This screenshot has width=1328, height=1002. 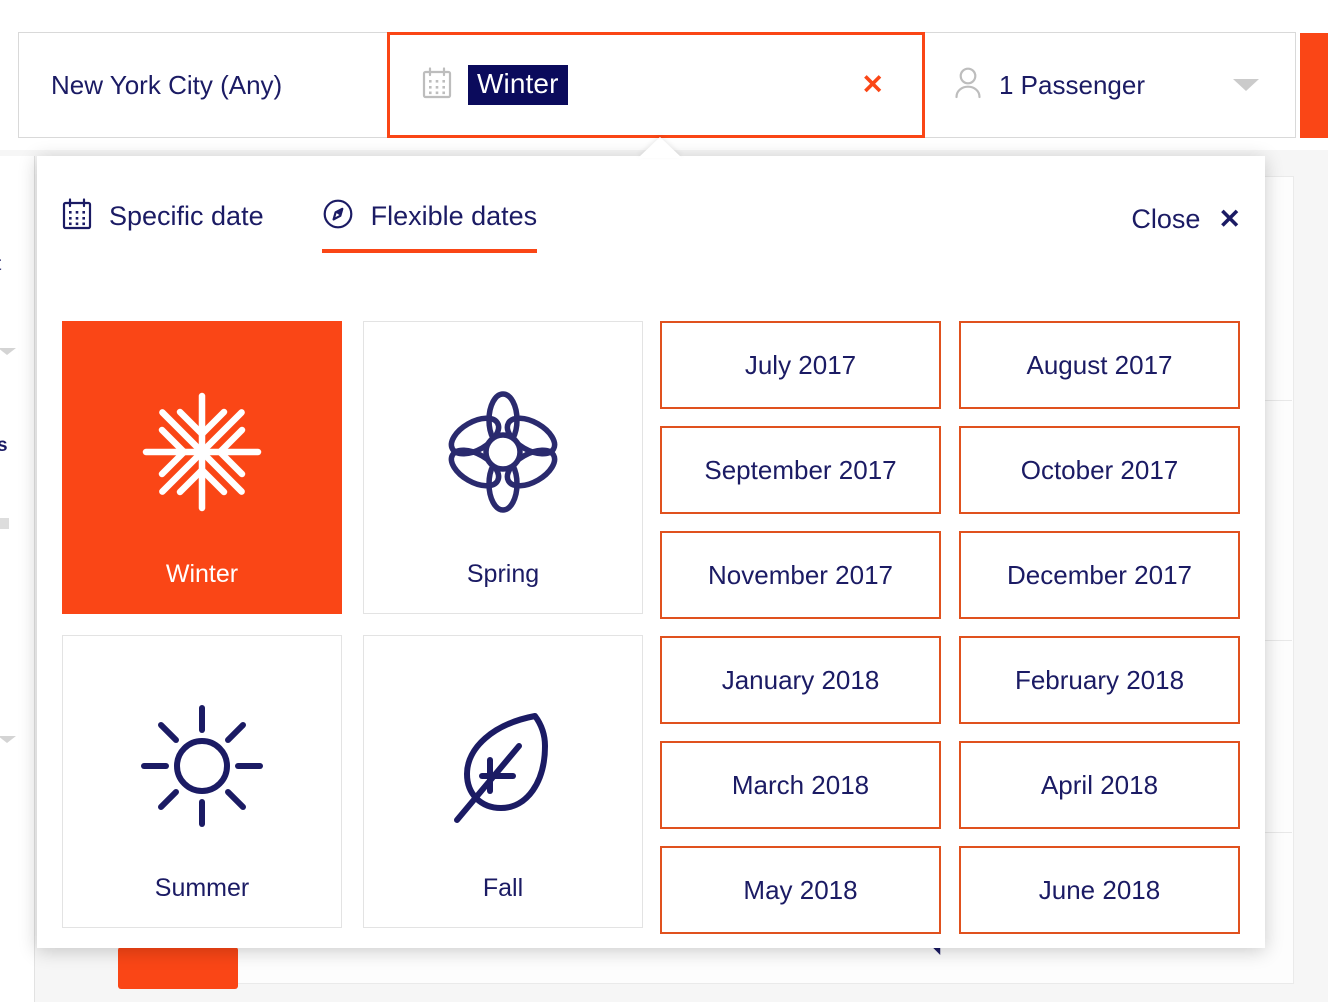 I want to click on month-button: March 2018, so click(x=800, y=785).